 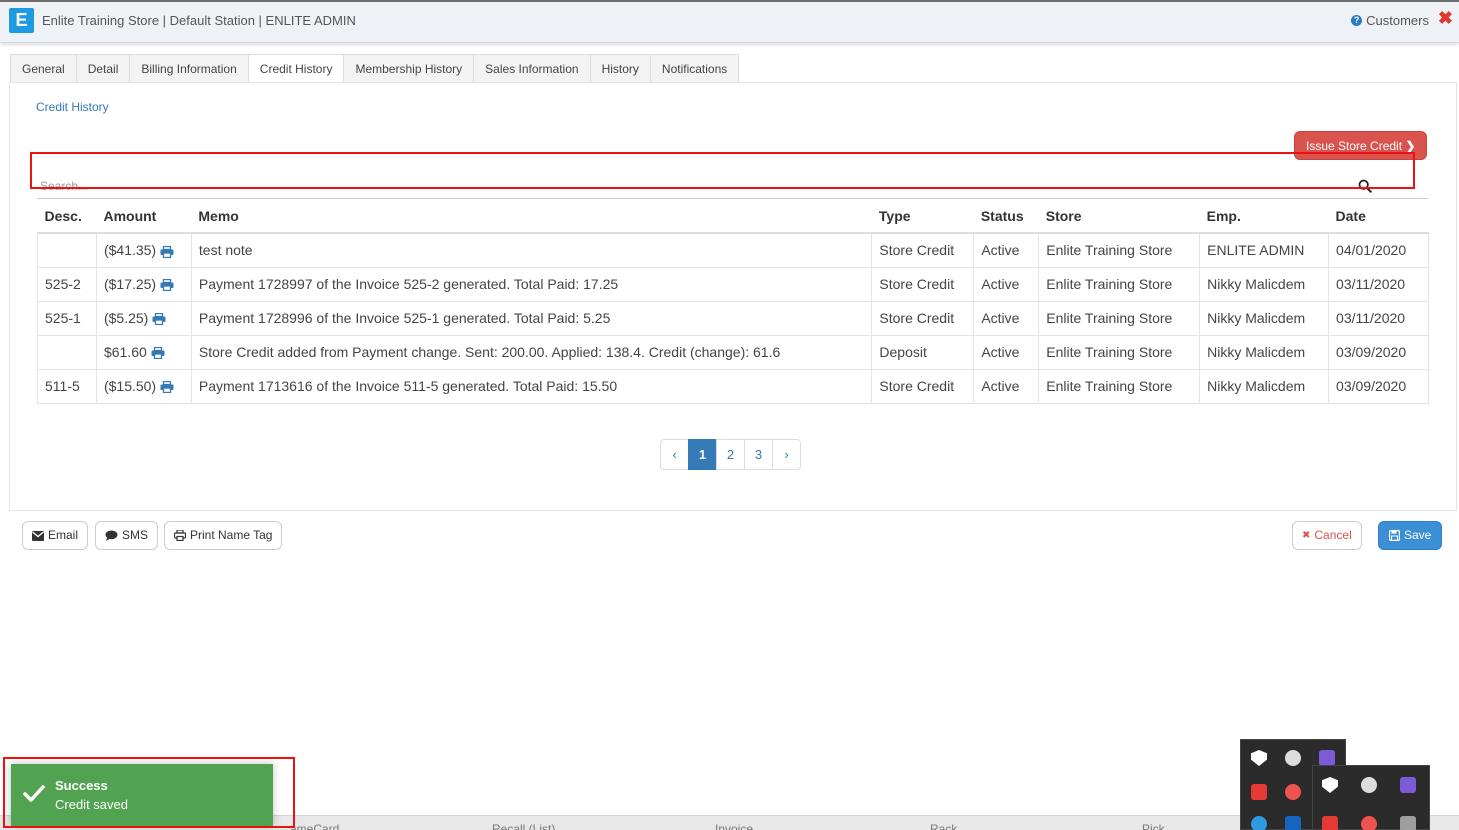 What do you see at coordinates (531, 68) in the screenshot?
I see `tab-sales-information: Sales Information` at bounding box center [531, 68].